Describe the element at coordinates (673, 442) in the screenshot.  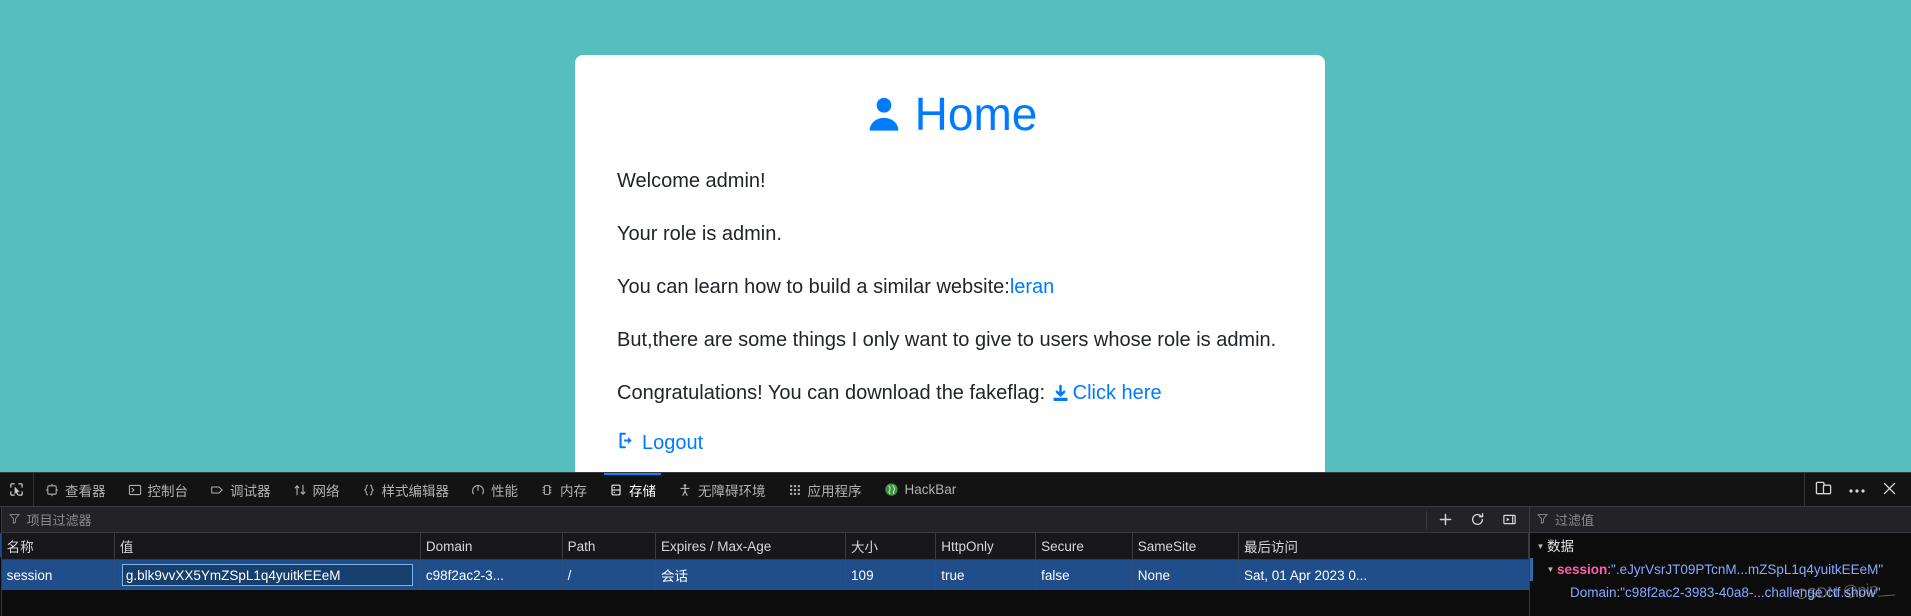
I see `logout-label: Logout` at that location.